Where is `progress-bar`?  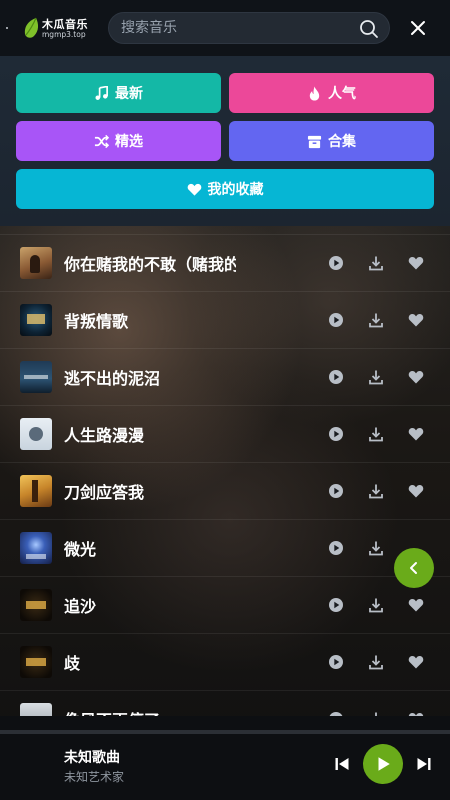
progress-bar is located at coordinates (225, 732).